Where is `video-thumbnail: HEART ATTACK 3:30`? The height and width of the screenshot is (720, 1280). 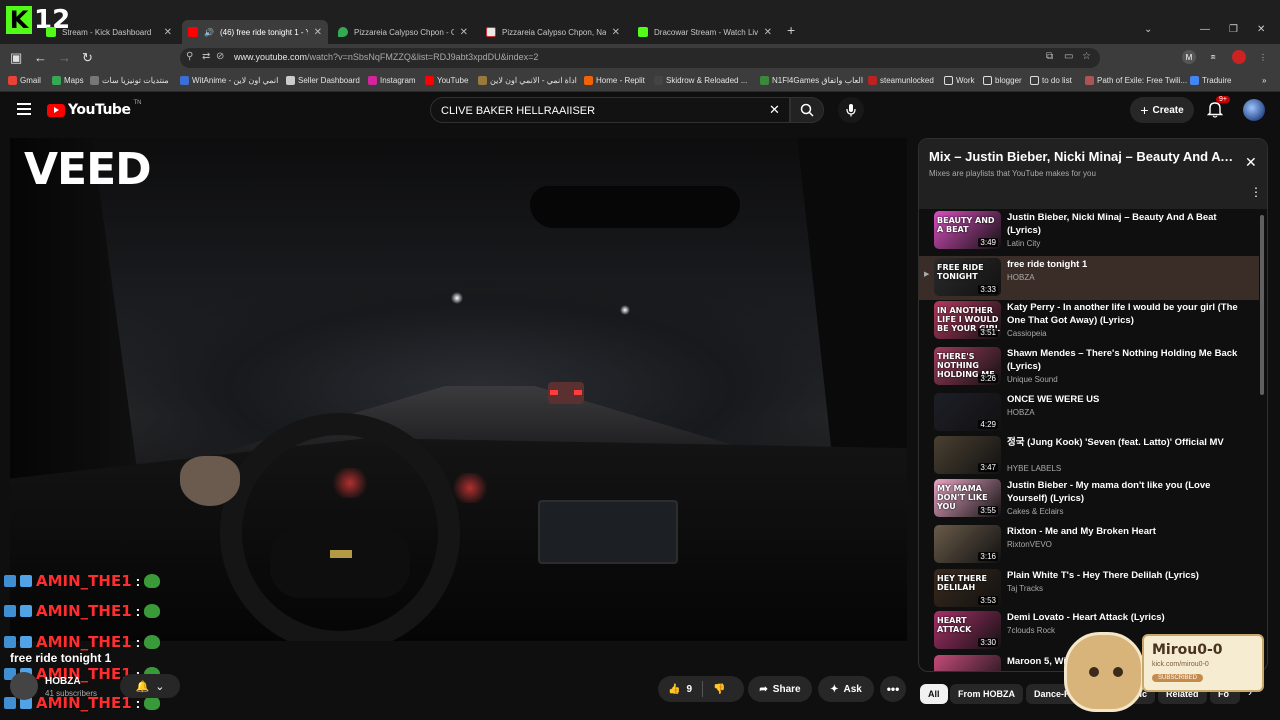
video-thumbnail: HEART ATTACK 3:30 is located at coordinates (967, 630).